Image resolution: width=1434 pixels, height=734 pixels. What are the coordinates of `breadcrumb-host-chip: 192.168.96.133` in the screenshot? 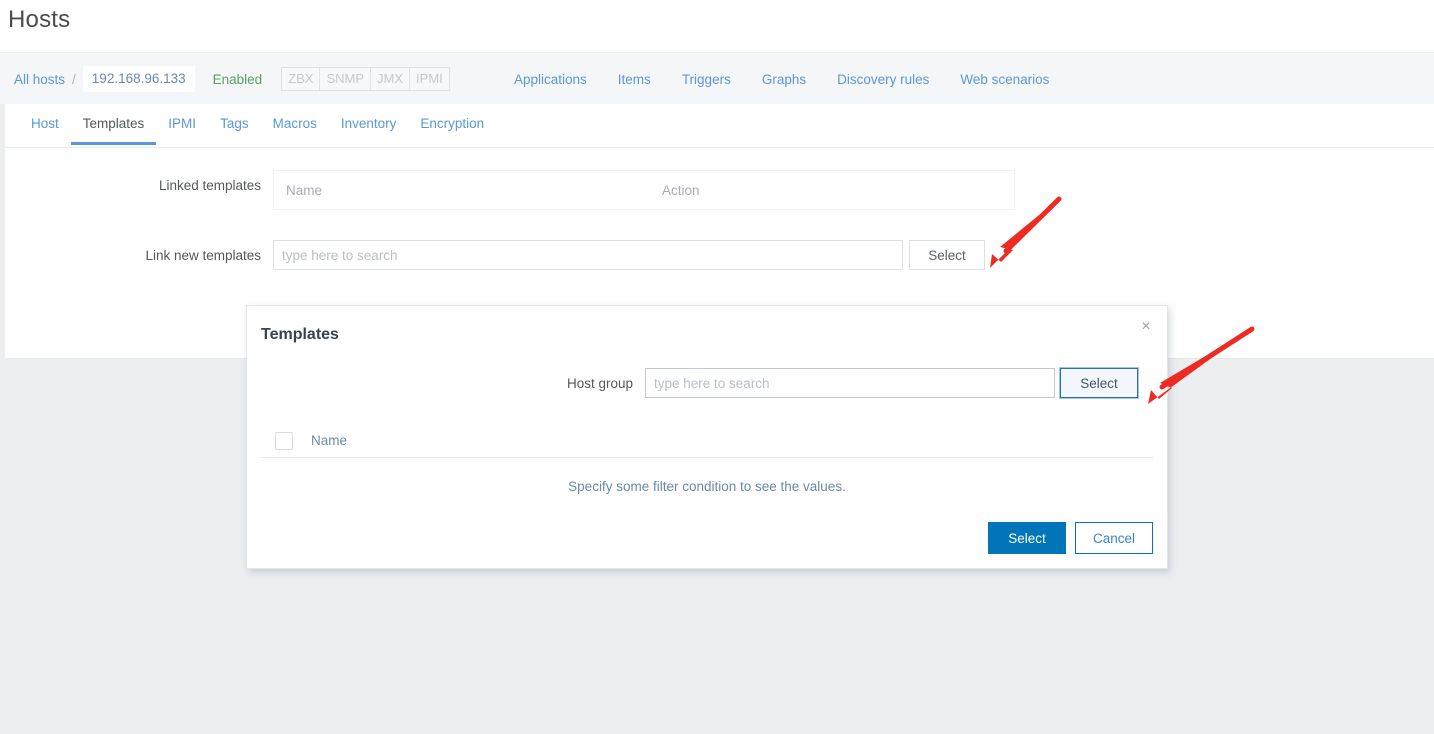 It's located at (138, 79).